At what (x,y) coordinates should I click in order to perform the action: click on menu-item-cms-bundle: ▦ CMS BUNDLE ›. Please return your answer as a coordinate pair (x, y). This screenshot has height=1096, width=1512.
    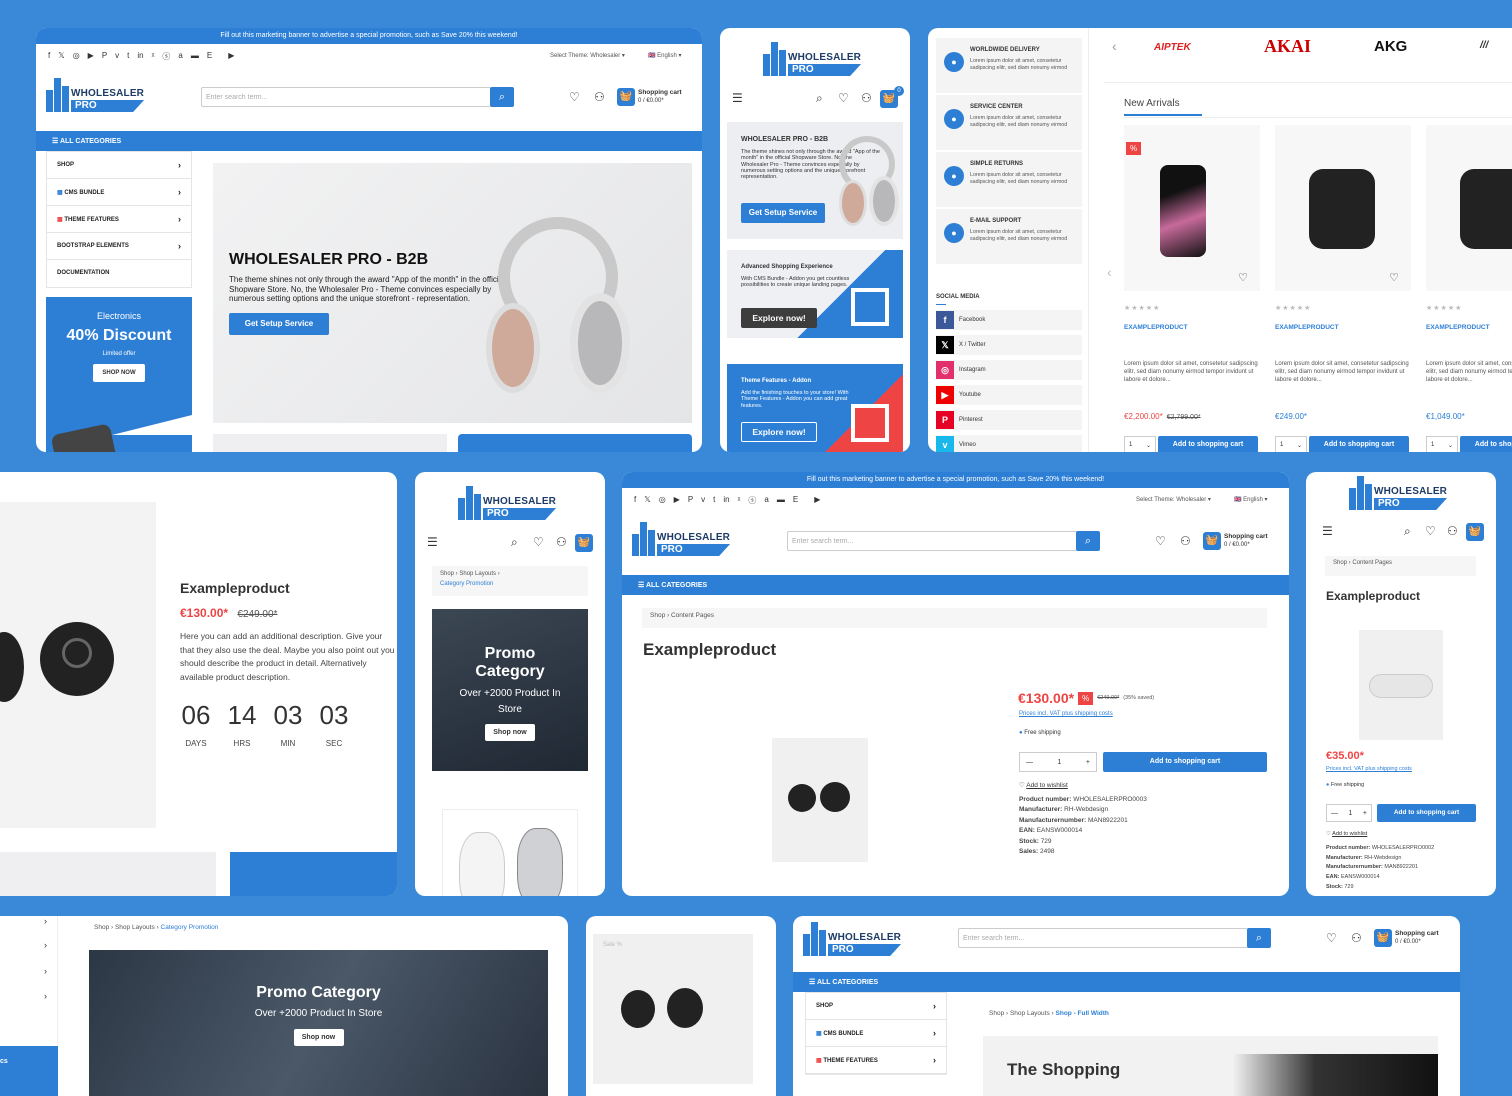
    Looking at the image, I should click on (119, 192).